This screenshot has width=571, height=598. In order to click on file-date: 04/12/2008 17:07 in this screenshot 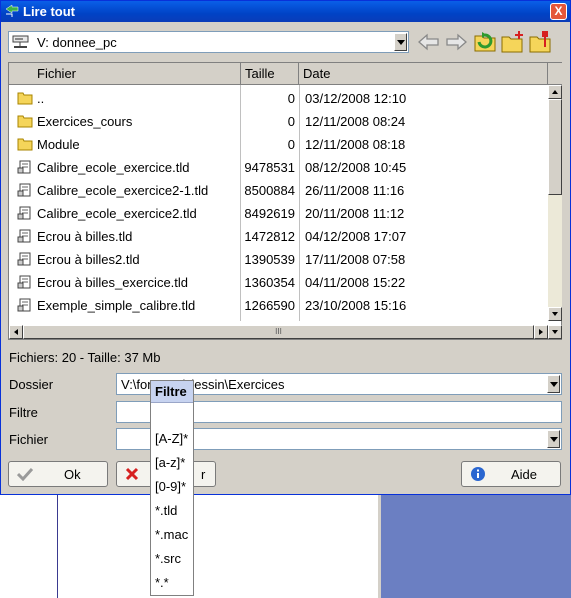, I will do `click(356, 236)`.